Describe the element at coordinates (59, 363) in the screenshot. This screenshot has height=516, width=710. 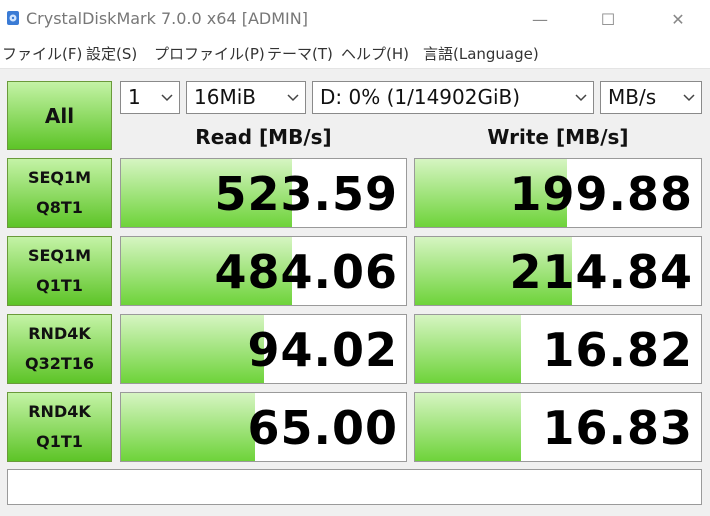
I see `test-button-line2: Q32T16` at that location.